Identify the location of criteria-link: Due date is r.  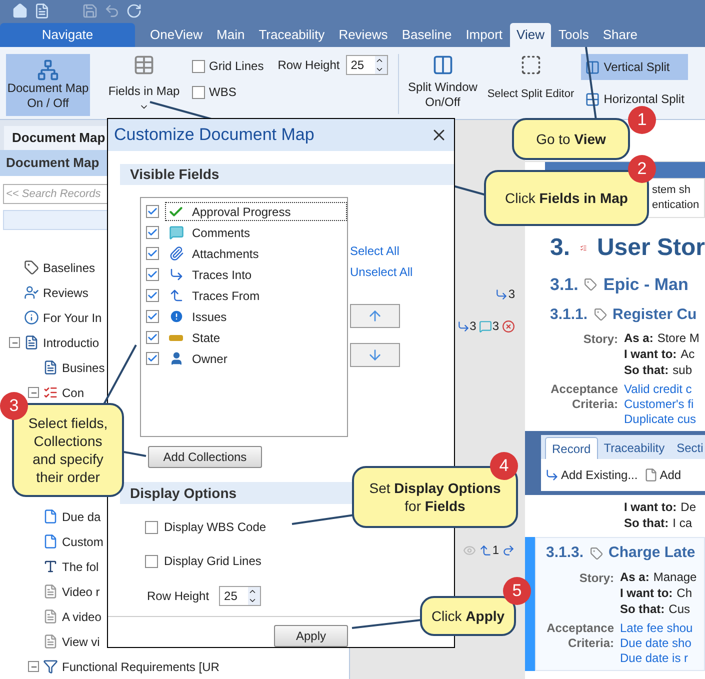
(656, 658).